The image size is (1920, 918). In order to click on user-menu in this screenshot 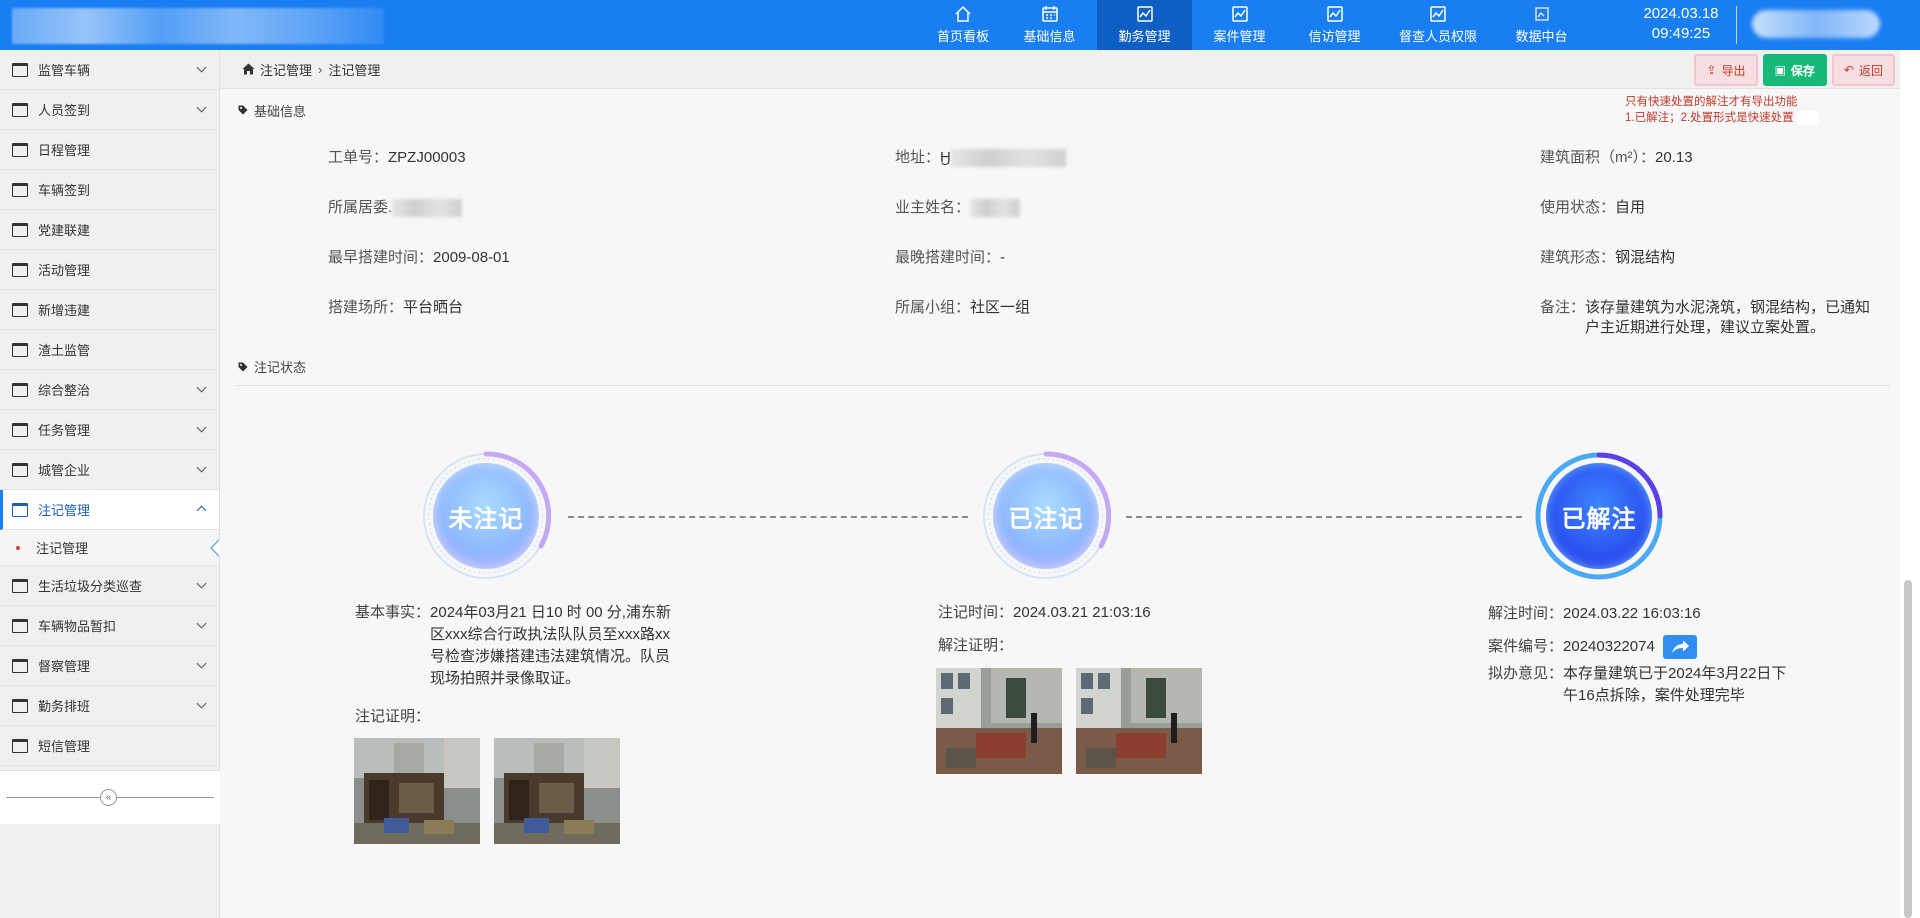, I will do `click(1816, 24)`.